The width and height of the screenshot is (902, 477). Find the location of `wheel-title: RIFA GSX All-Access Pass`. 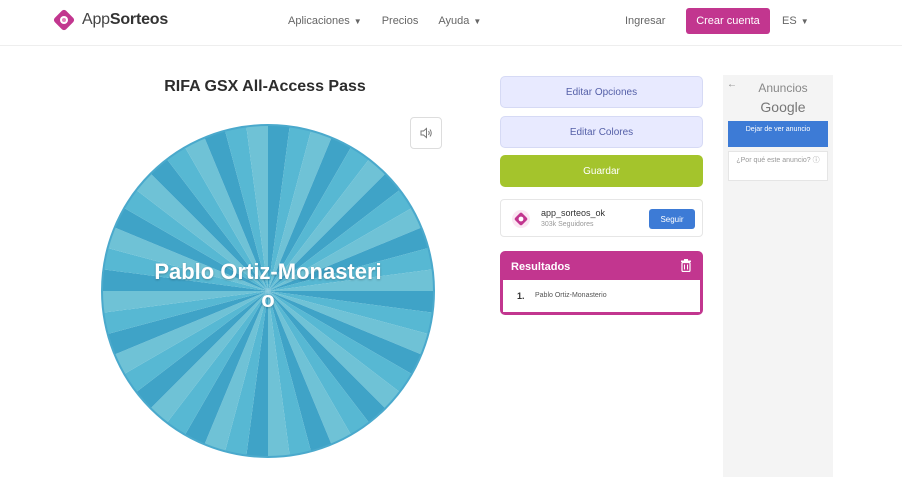

wheel-title: RIFA GSX All-Access Pass is located at coordinates (265, 86).